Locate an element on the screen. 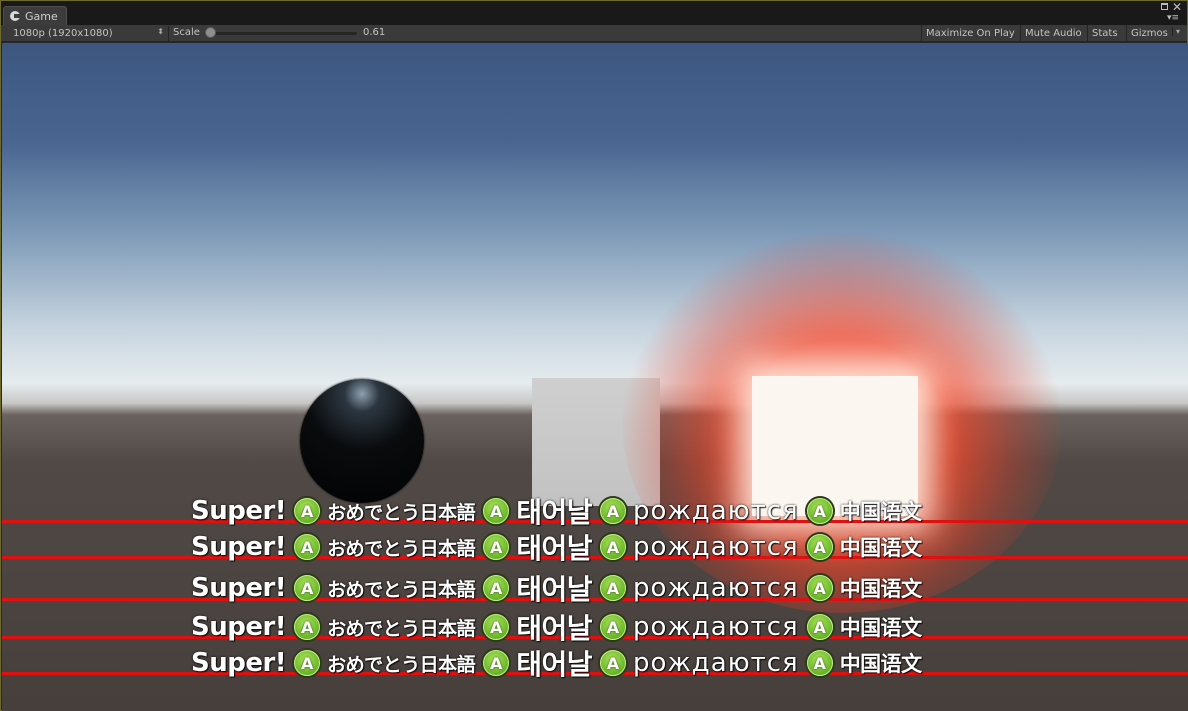 Image resolution: width=1188 pixels, height=711 pixels. black-sphere is located at coordinates (362, 441).